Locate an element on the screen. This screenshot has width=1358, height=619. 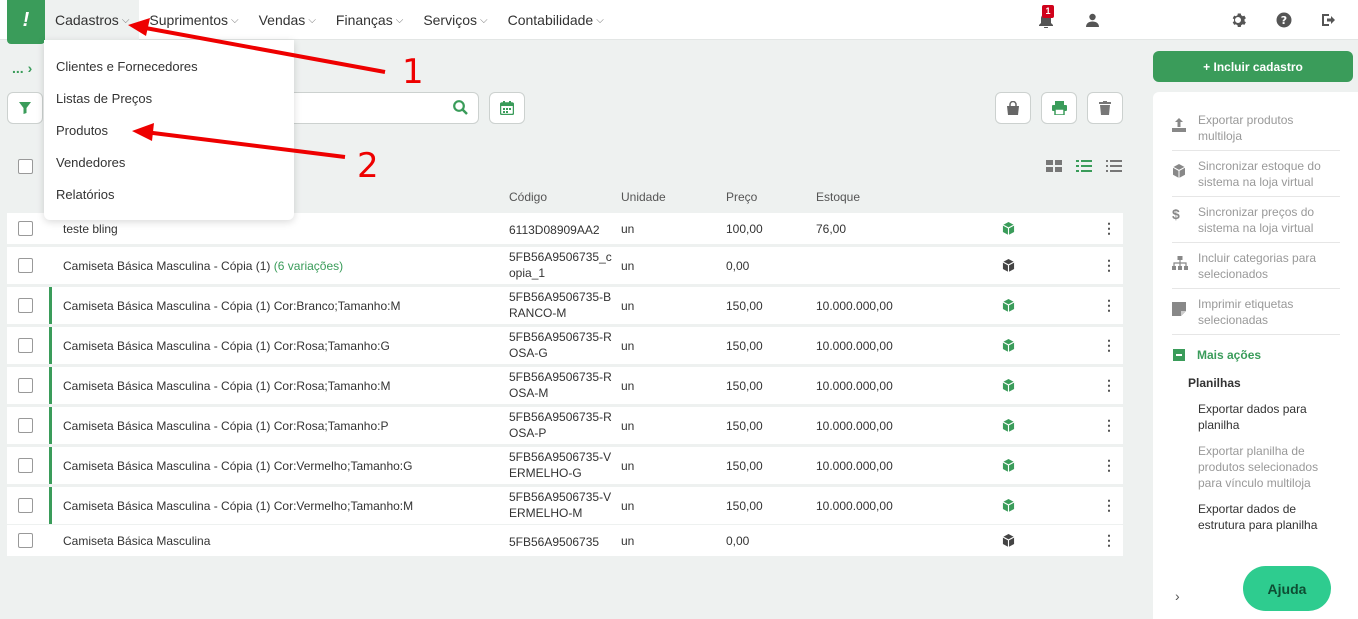
product-code: 5FB56A9506735-ROSA-P is located at coordinates (560, 425).